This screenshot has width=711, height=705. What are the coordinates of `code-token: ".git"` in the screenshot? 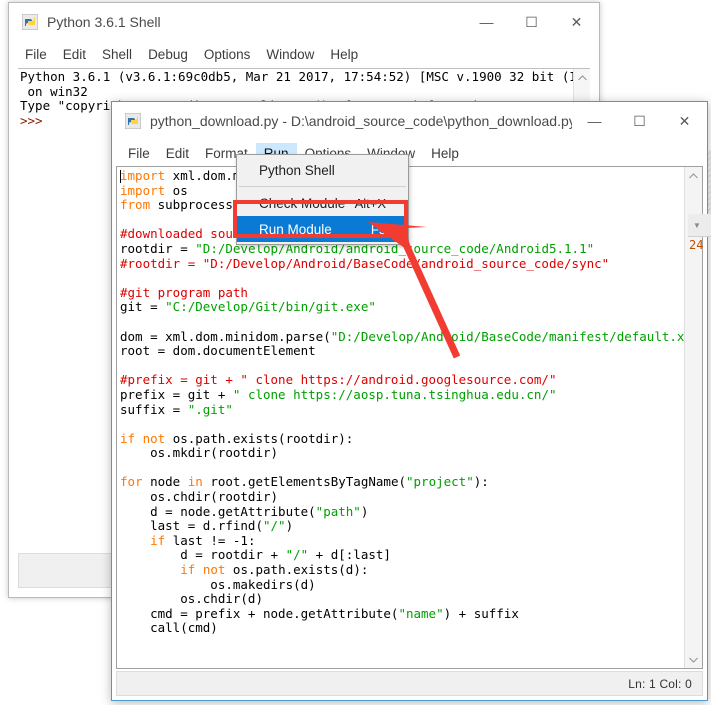 It's located at (210, 409).